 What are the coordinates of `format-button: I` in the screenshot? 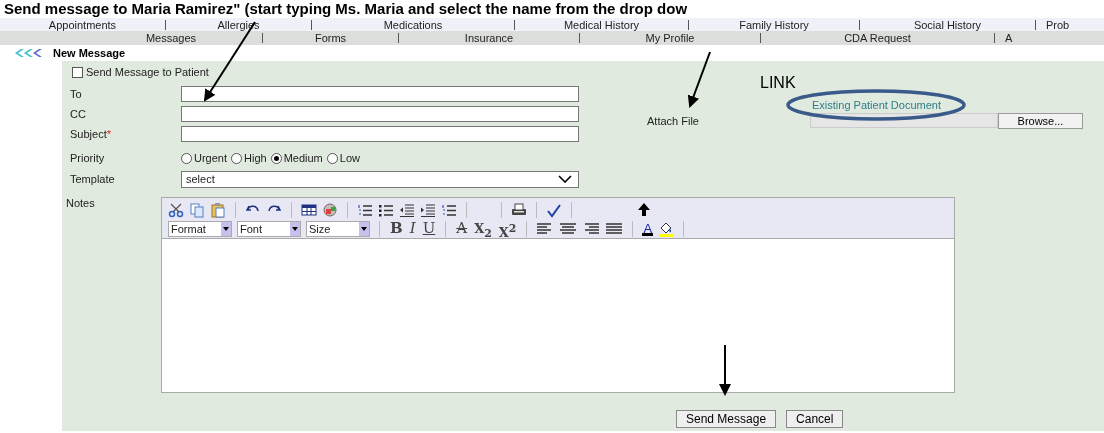 It's located at (412, 228).